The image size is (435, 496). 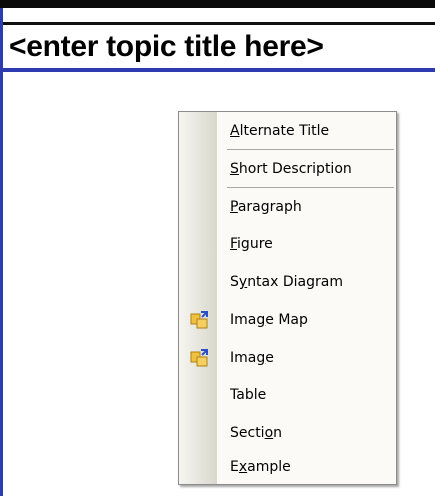 I want to click on label-rest: igure, so click(x=255, y=244).